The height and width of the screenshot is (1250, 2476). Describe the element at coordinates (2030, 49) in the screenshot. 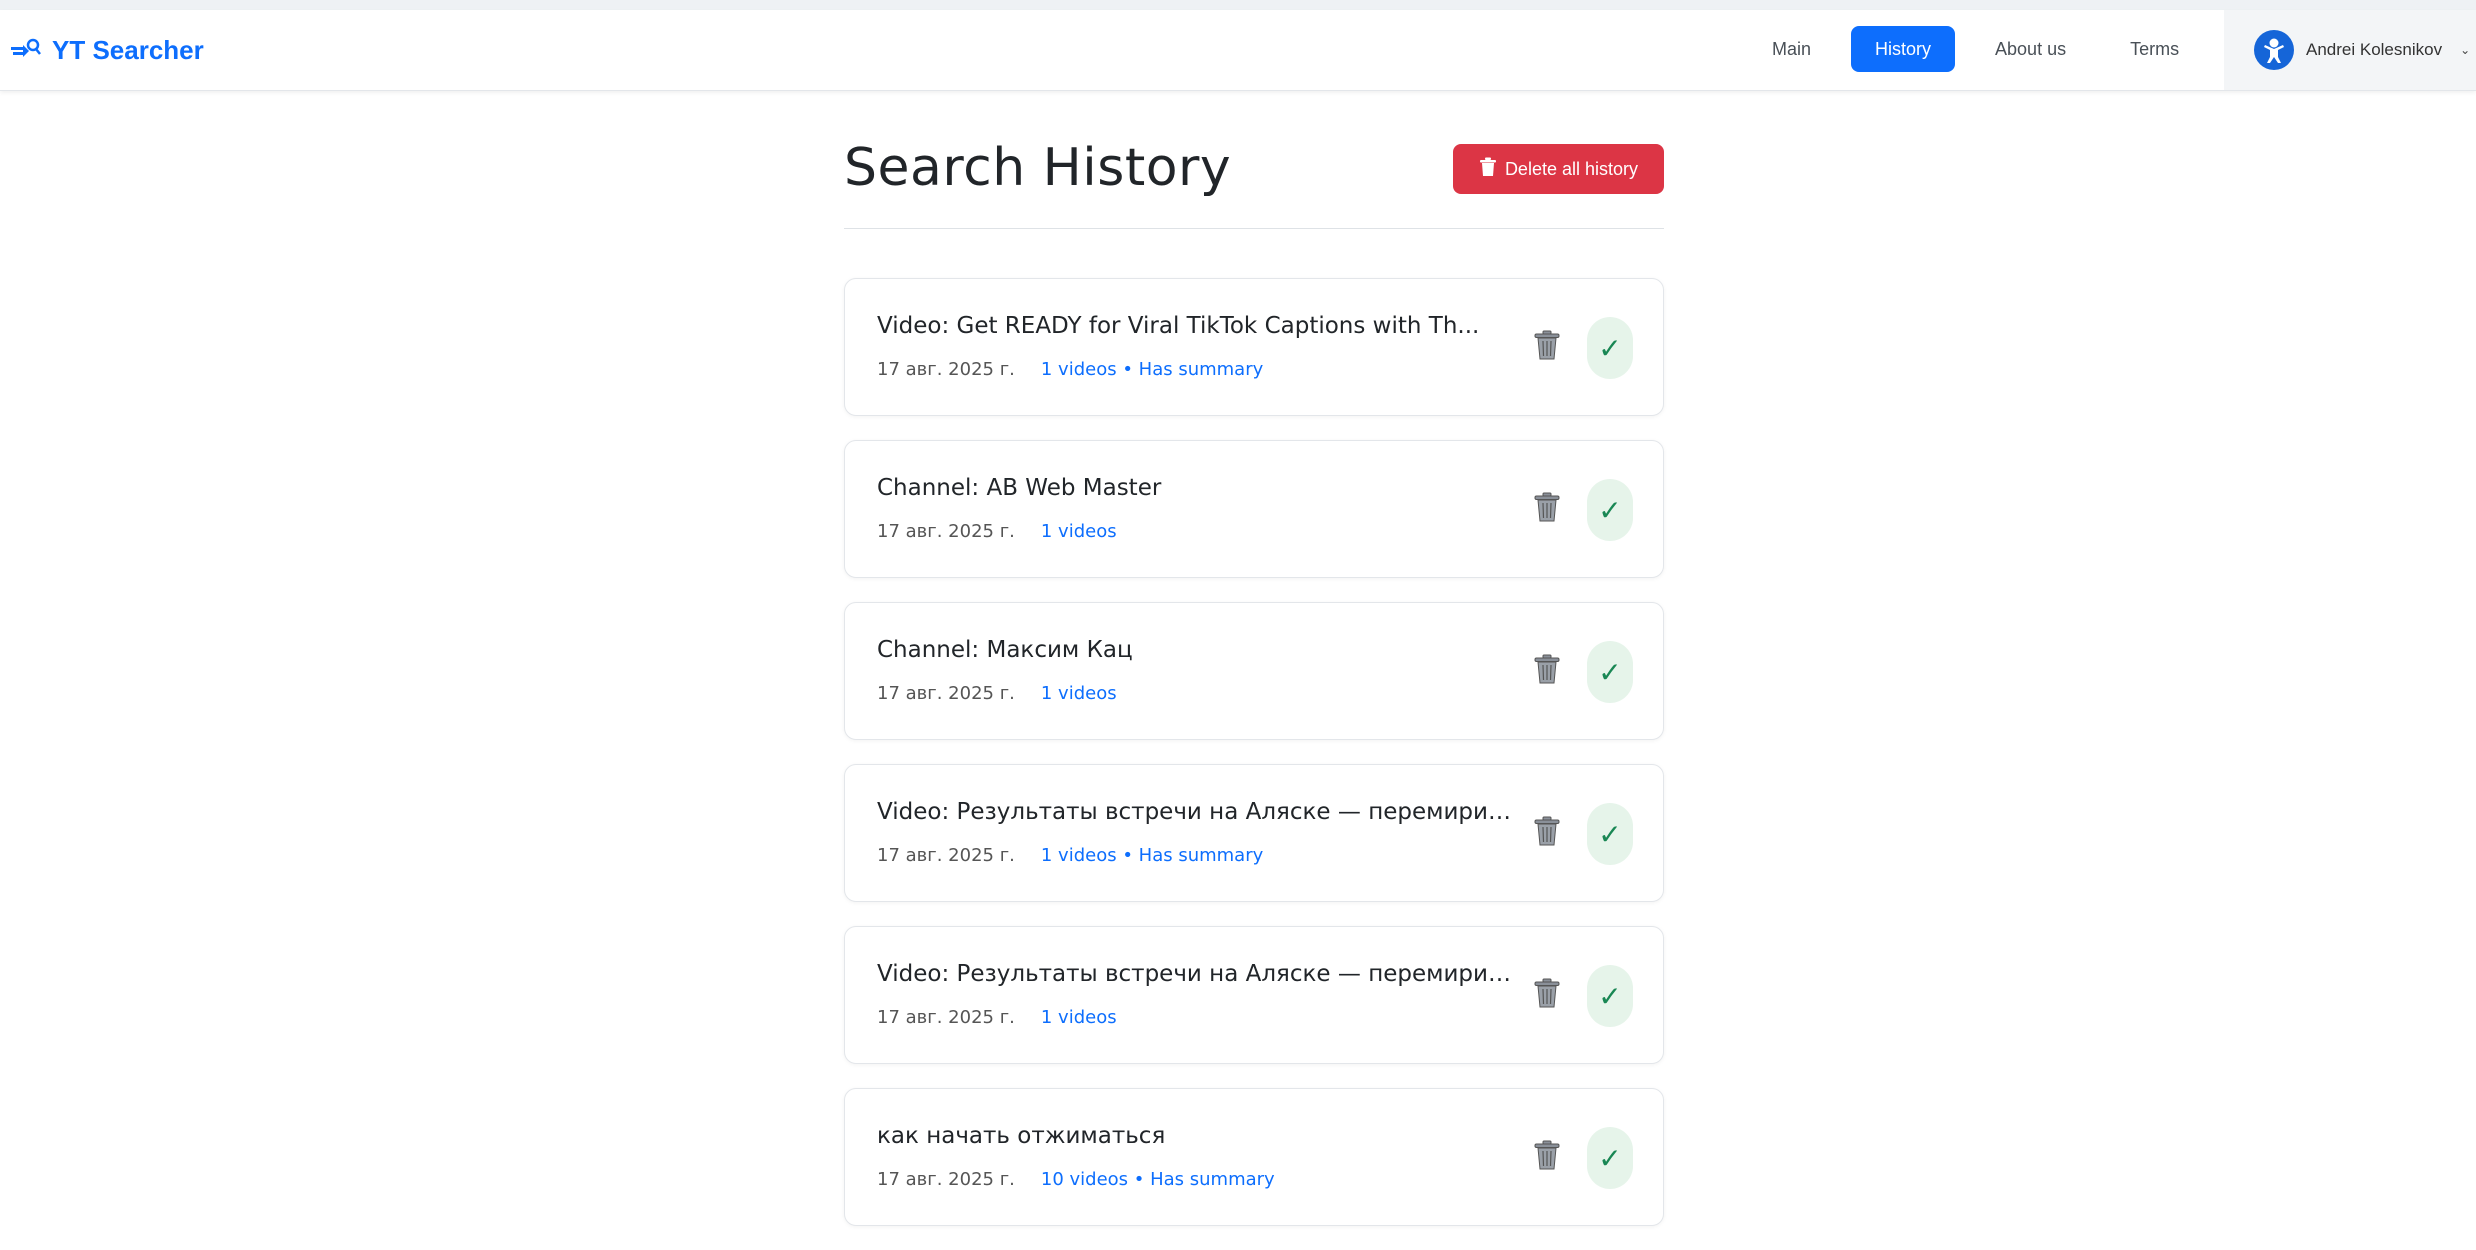

I see `nav-about-us: About us` at that location.